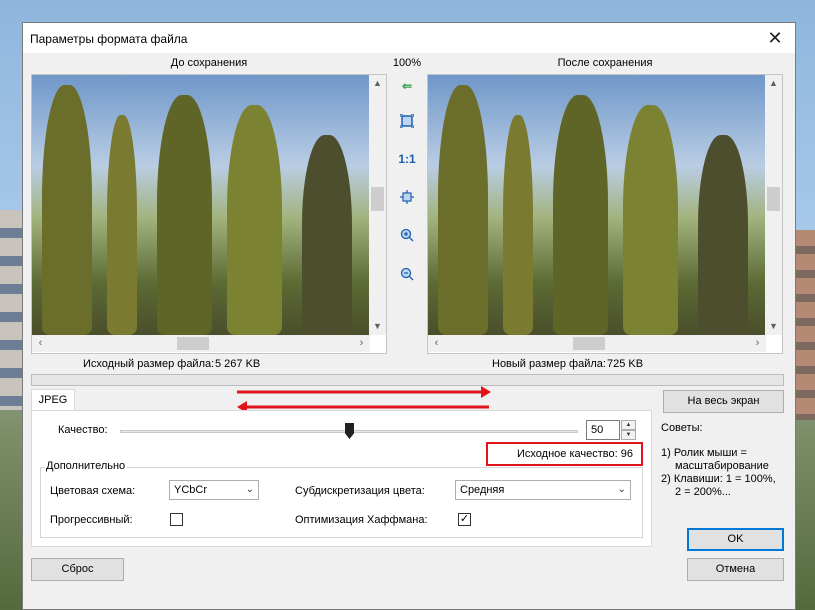 The height and width of the screenshot is (610, 815). What do you see at coordinates (407, 121) in the screenshot?
I see `fit-icon` at bounding box center [407, 121].